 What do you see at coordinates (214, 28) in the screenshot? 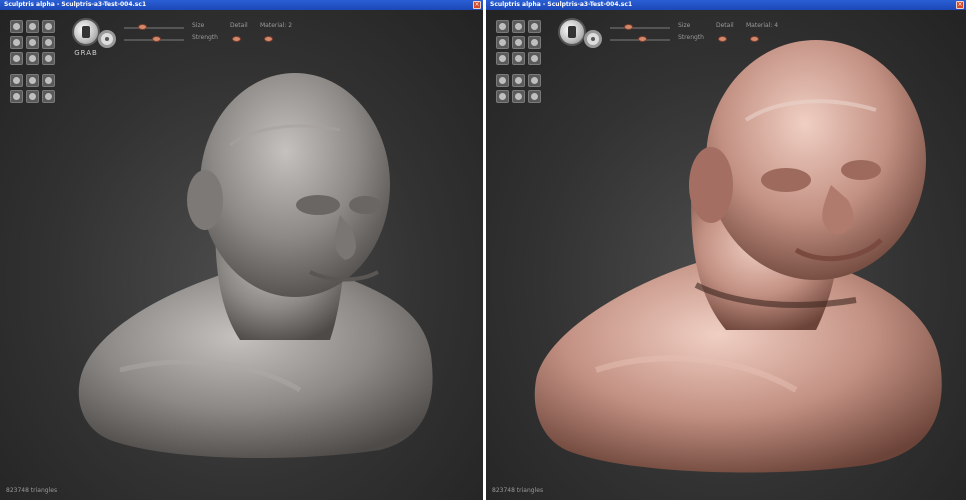
I see `size-slider: Size Detail Material: 2` at bounding box center [214, 28].